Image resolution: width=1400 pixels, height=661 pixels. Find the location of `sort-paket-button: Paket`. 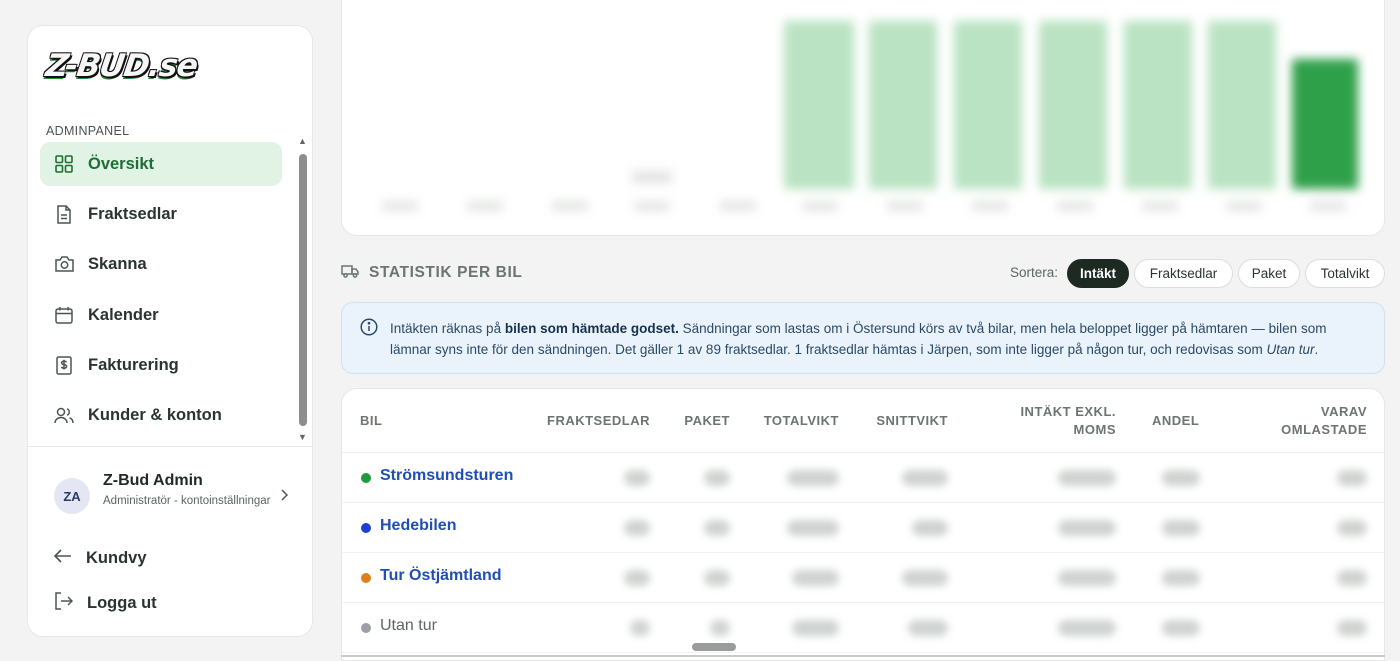

sort-paket-button: Paket is located at coordinates (1269, 273).